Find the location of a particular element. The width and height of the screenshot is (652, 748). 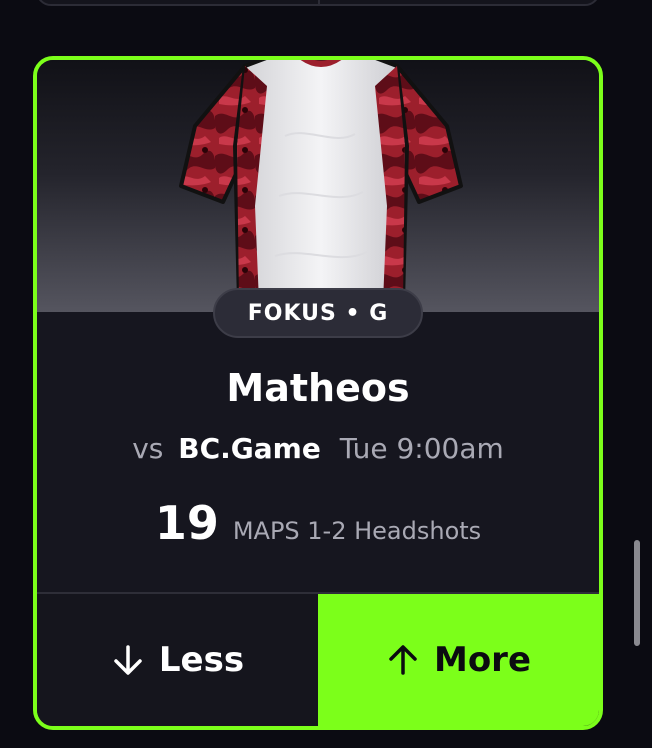

line-value: 19 is located at coordinates (186, 523).